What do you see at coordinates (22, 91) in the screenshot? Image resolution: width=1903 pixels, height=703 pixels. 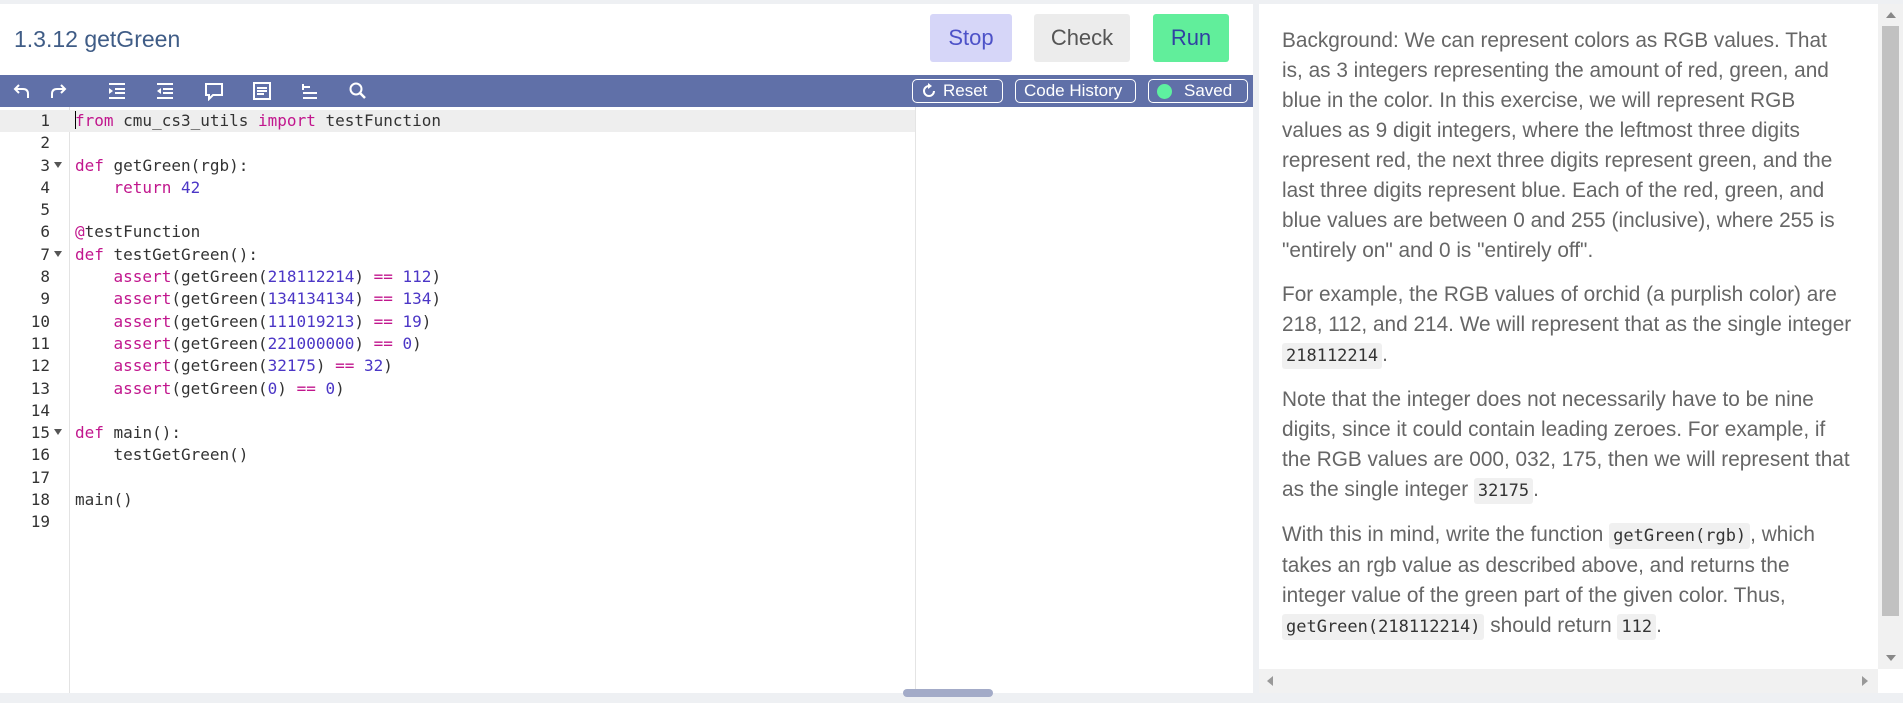 I see `undo-icon` at bounding box center [22, 91].